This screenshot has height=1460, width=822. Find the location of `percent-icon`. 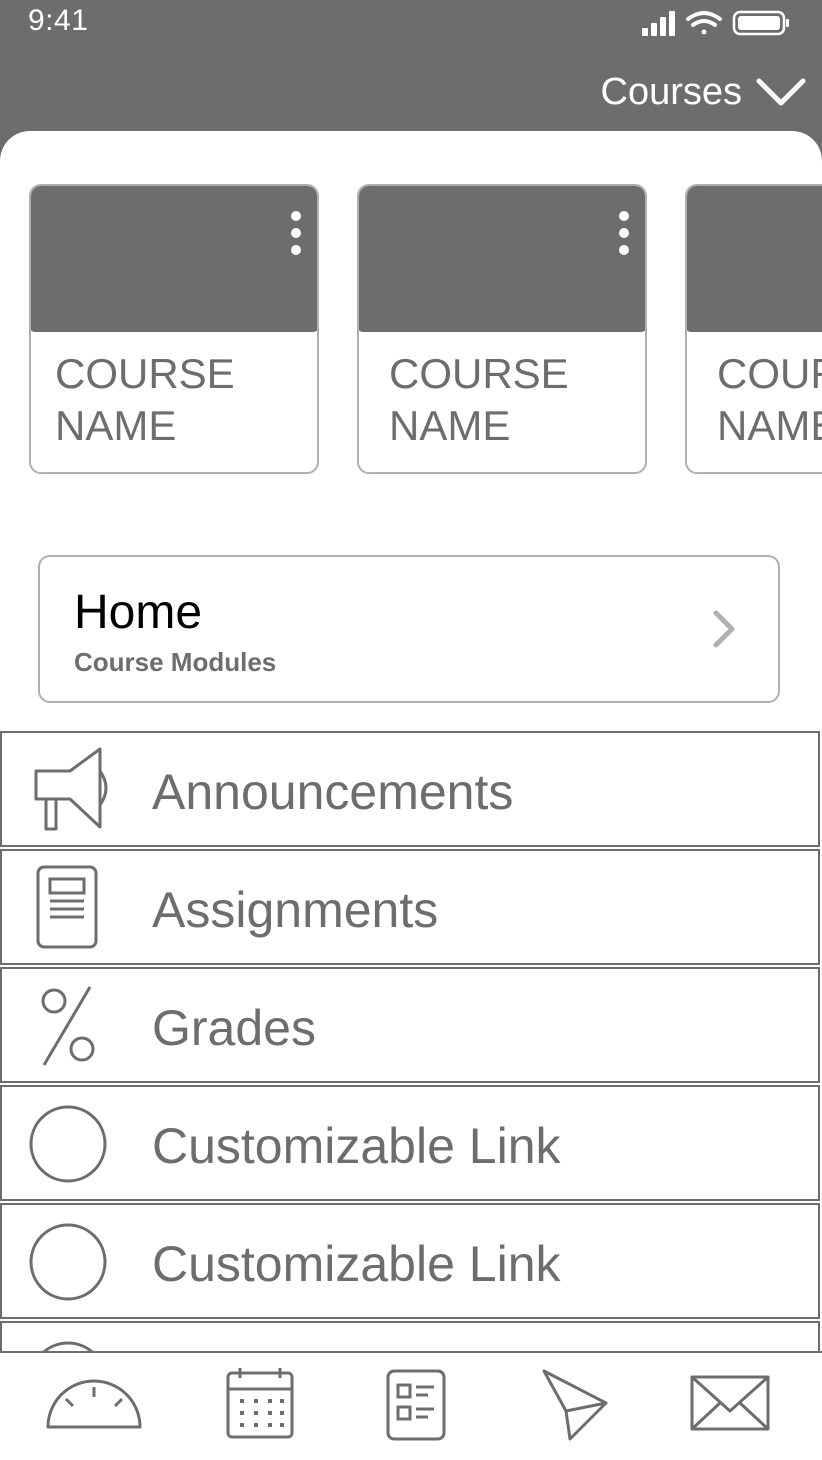

percent-icon is located at coordinates (68, 1026).